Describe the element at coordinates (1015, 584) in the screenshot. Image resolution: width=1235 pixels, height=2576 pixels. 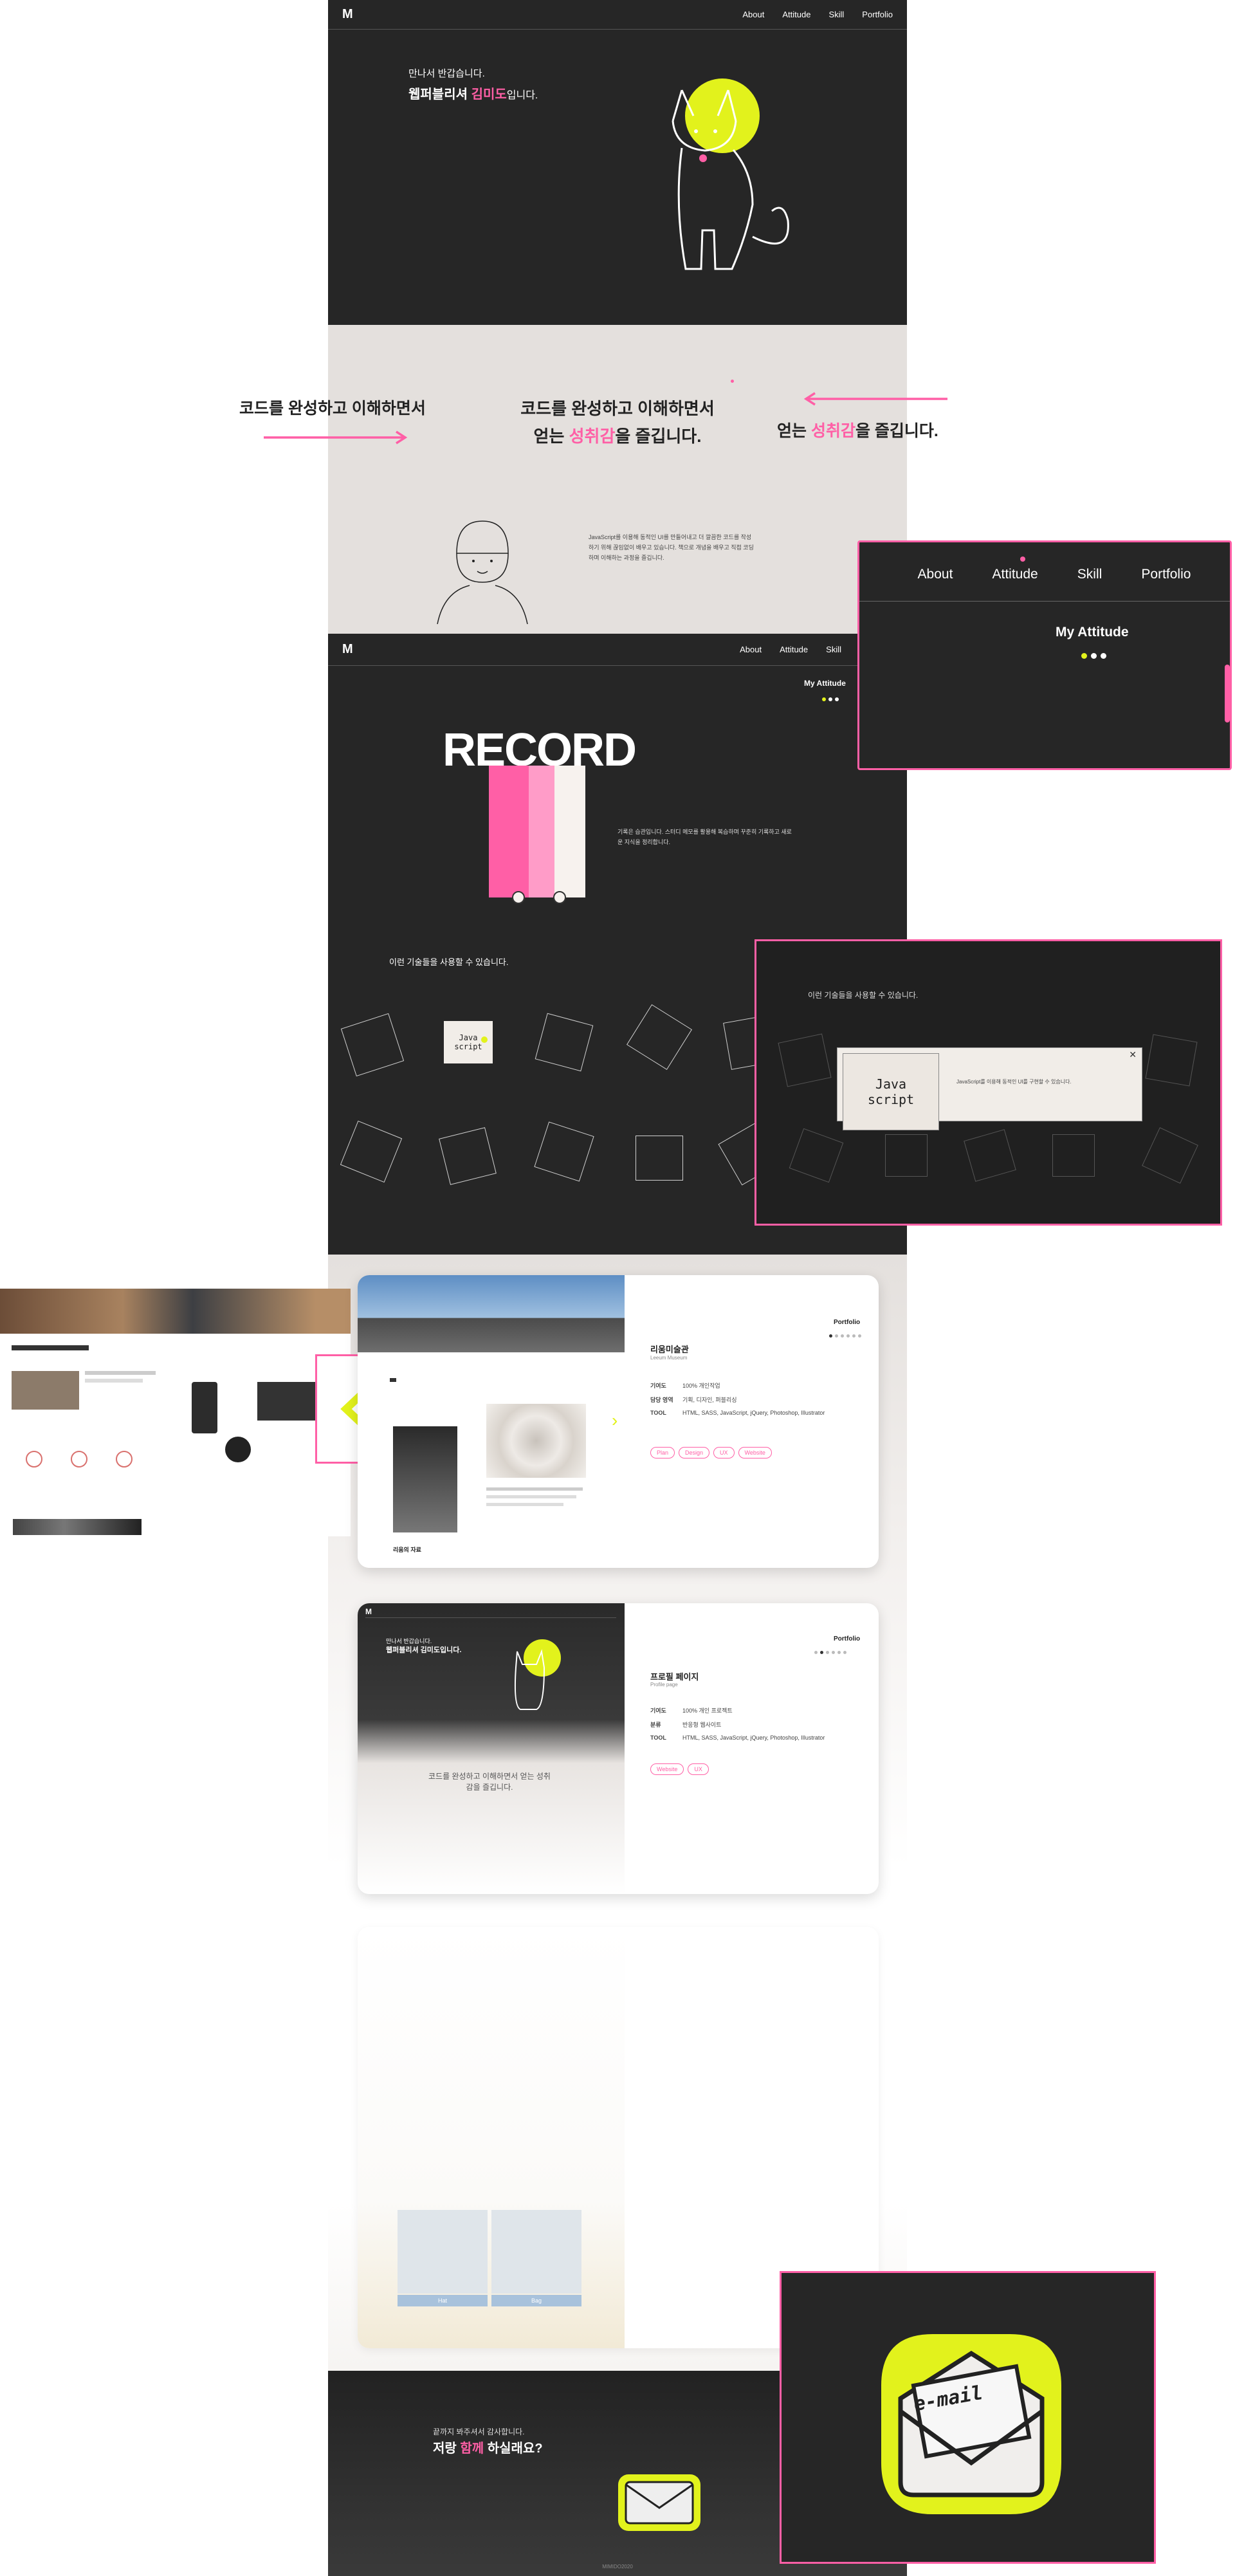
I see `zoom-nav-attitude: Attitude` at that location.